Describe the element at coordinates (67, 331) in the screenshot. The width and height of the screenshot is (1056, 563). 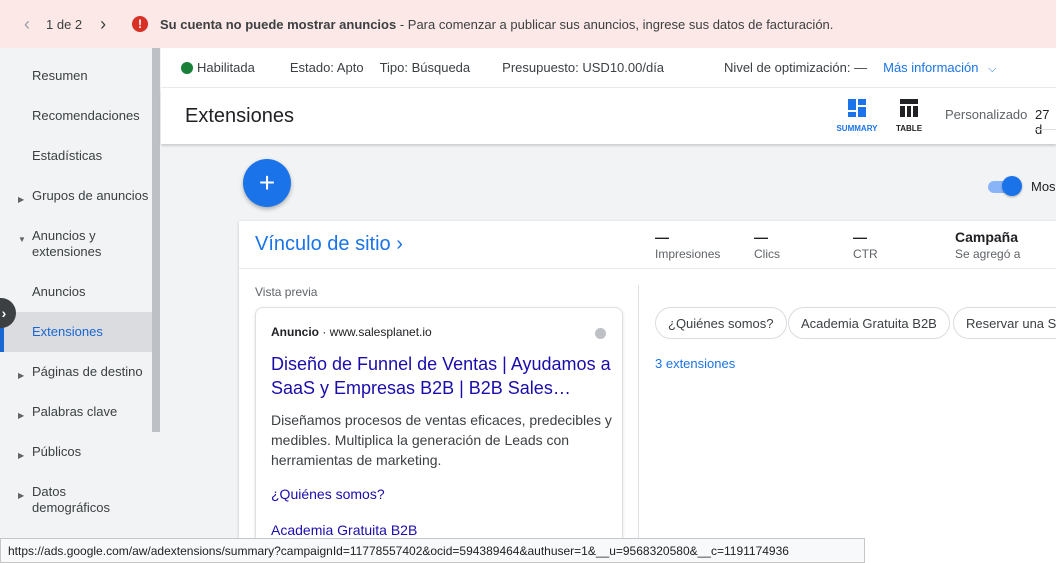
I see `sidebar-item-label: Extensiones` at that location.